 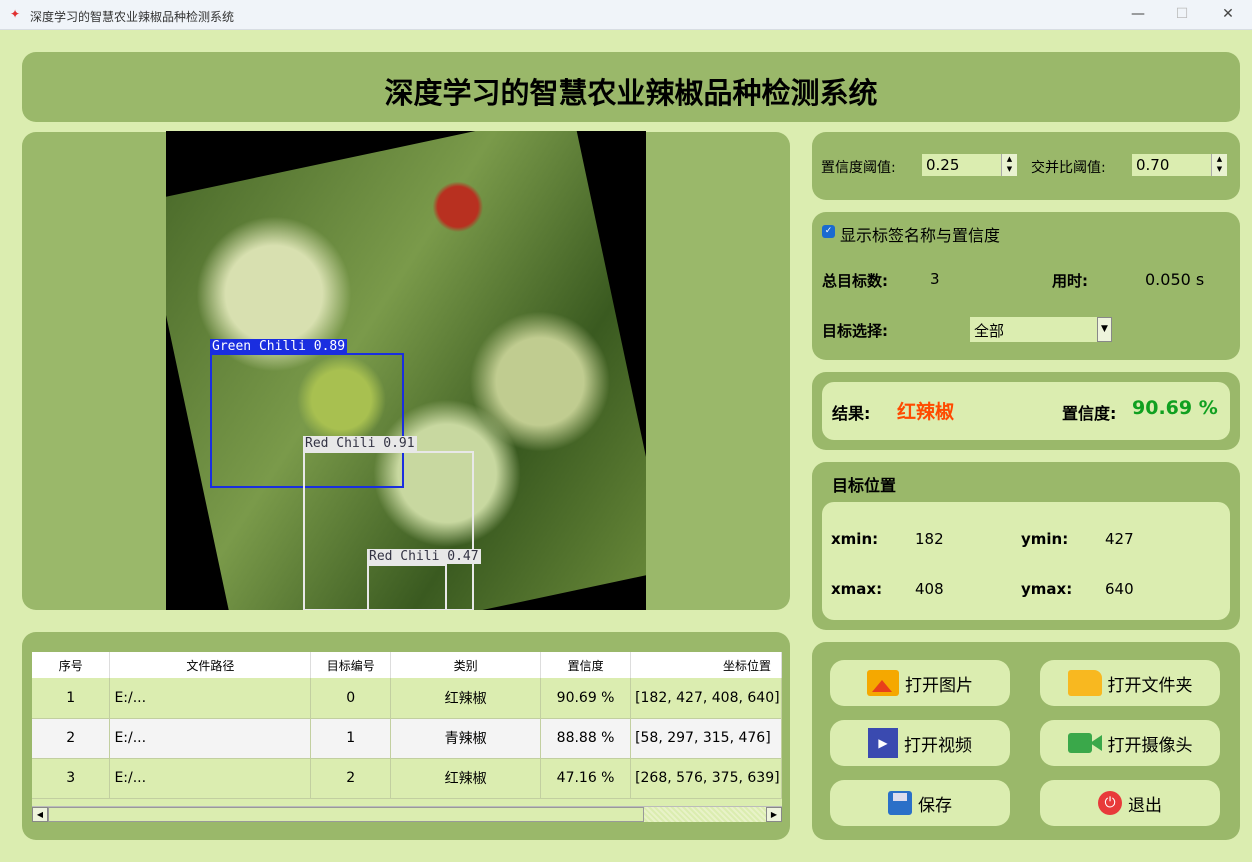 I want to click on xmin-label: xmin:, so click(x=855, y=539).